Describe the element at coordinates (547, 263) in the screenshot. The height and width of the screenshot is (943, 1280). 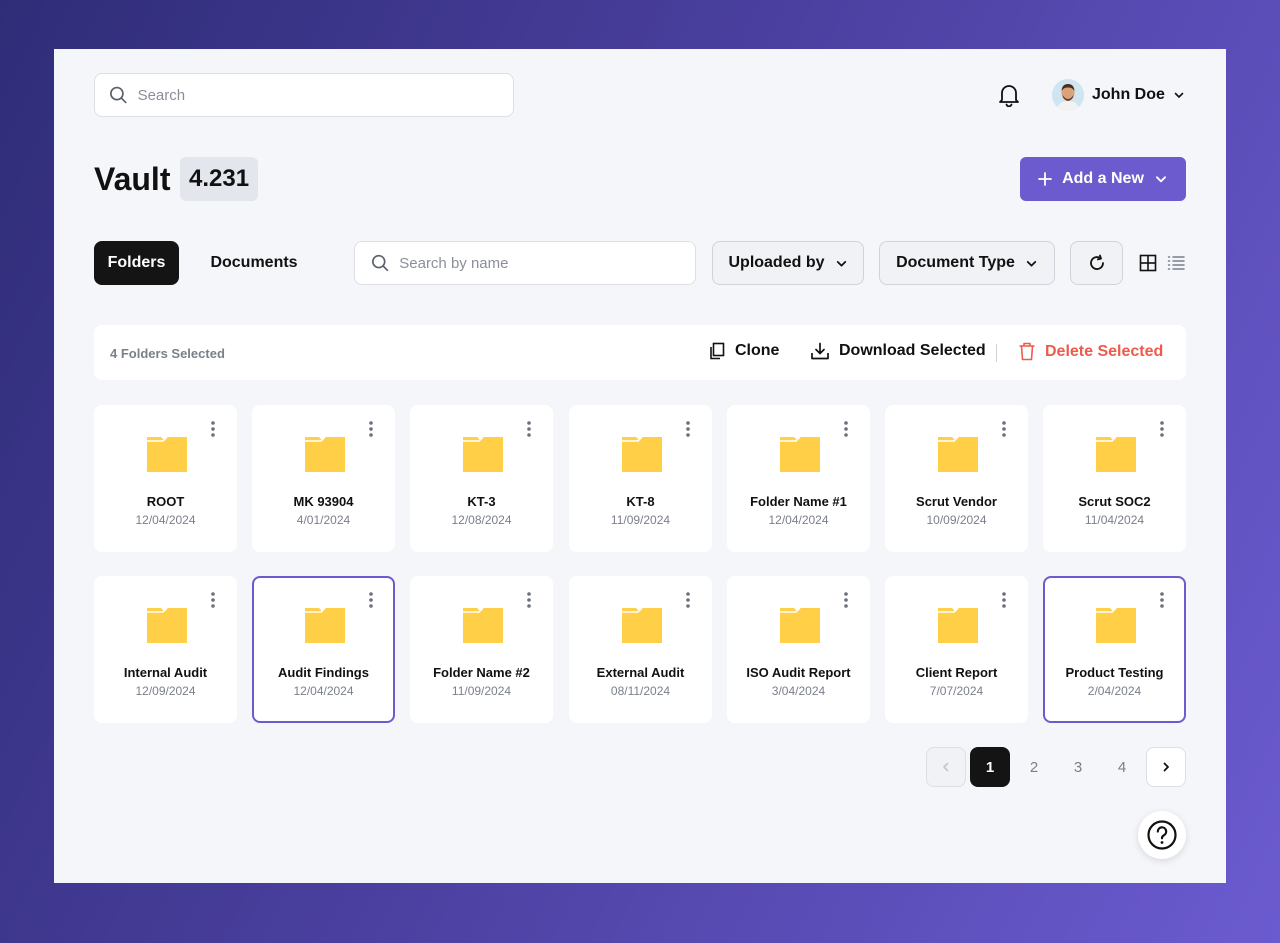
I see `name-search-input` at that location.